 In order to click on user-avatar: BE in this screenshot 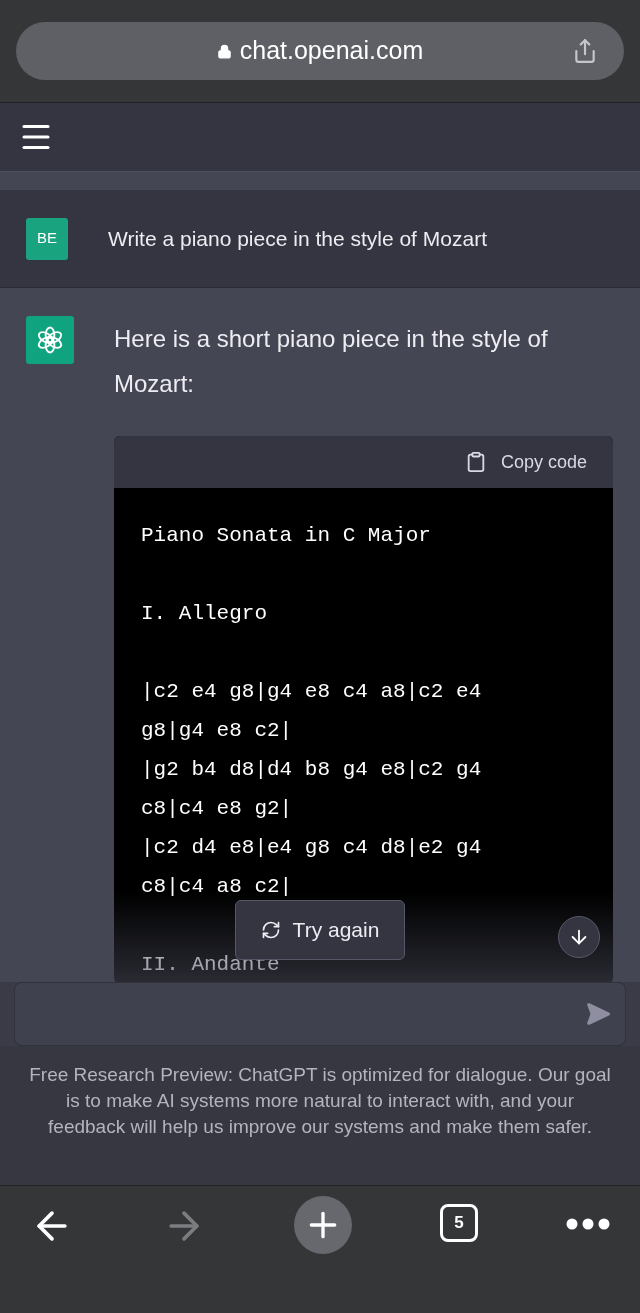, I will do `click(47, 238)`.